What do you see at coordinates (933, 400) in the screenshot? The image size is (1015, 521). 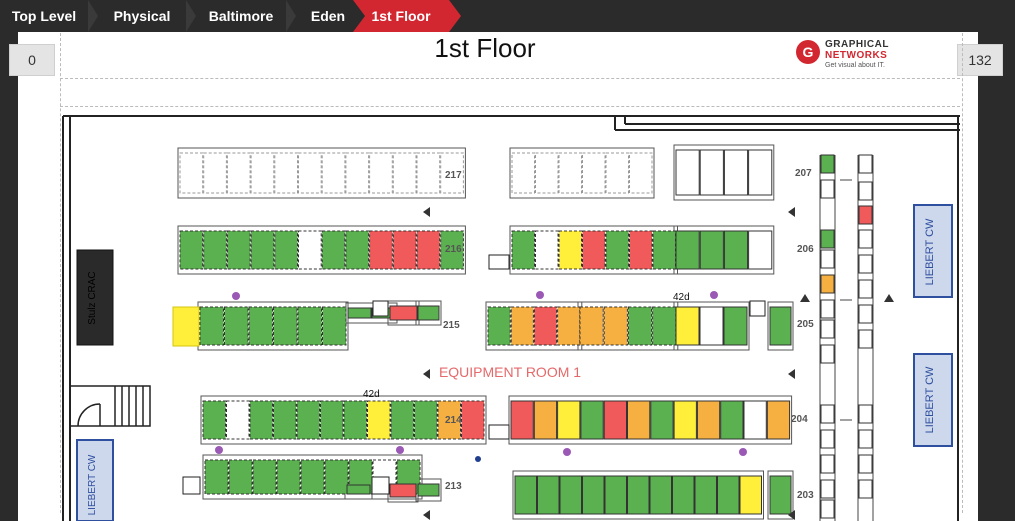 I see `liebert-cw-right-2: LIEBERT CW` at bounding box center [933, 400].